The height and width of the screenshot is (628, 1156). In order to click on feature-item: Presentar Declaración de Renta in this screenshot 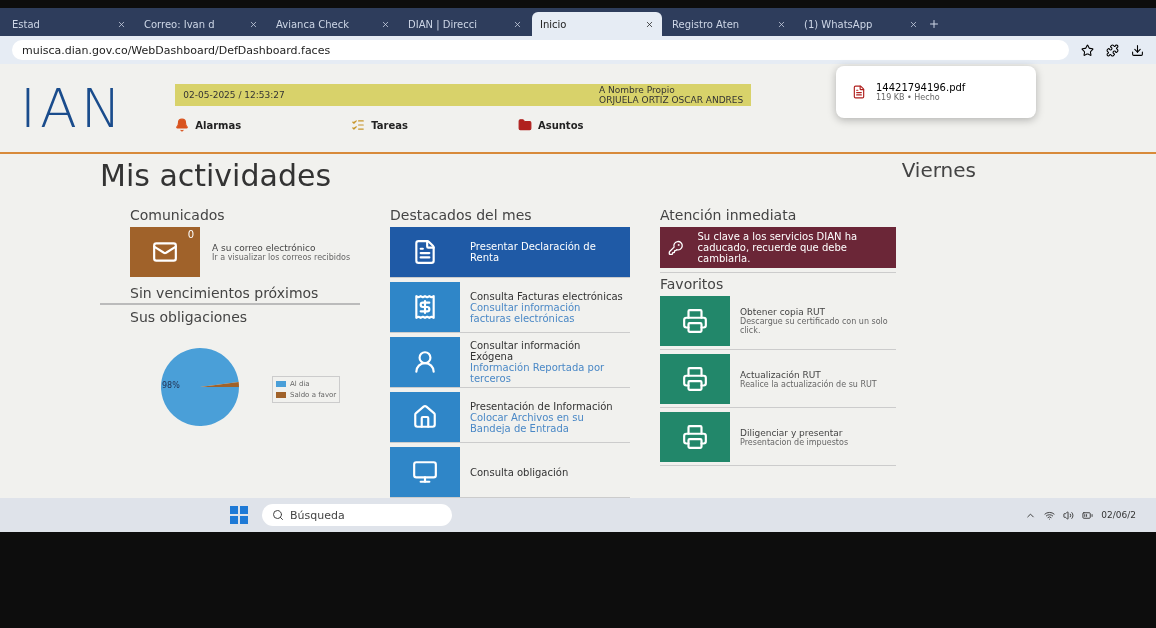, I will do `click(510, 252)`.